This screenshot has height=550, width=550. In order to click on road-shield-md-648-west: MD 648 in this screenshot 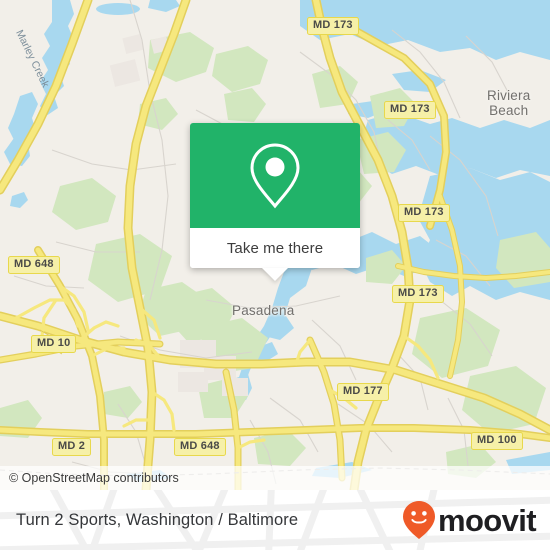, I will do `click(34, 265)`.